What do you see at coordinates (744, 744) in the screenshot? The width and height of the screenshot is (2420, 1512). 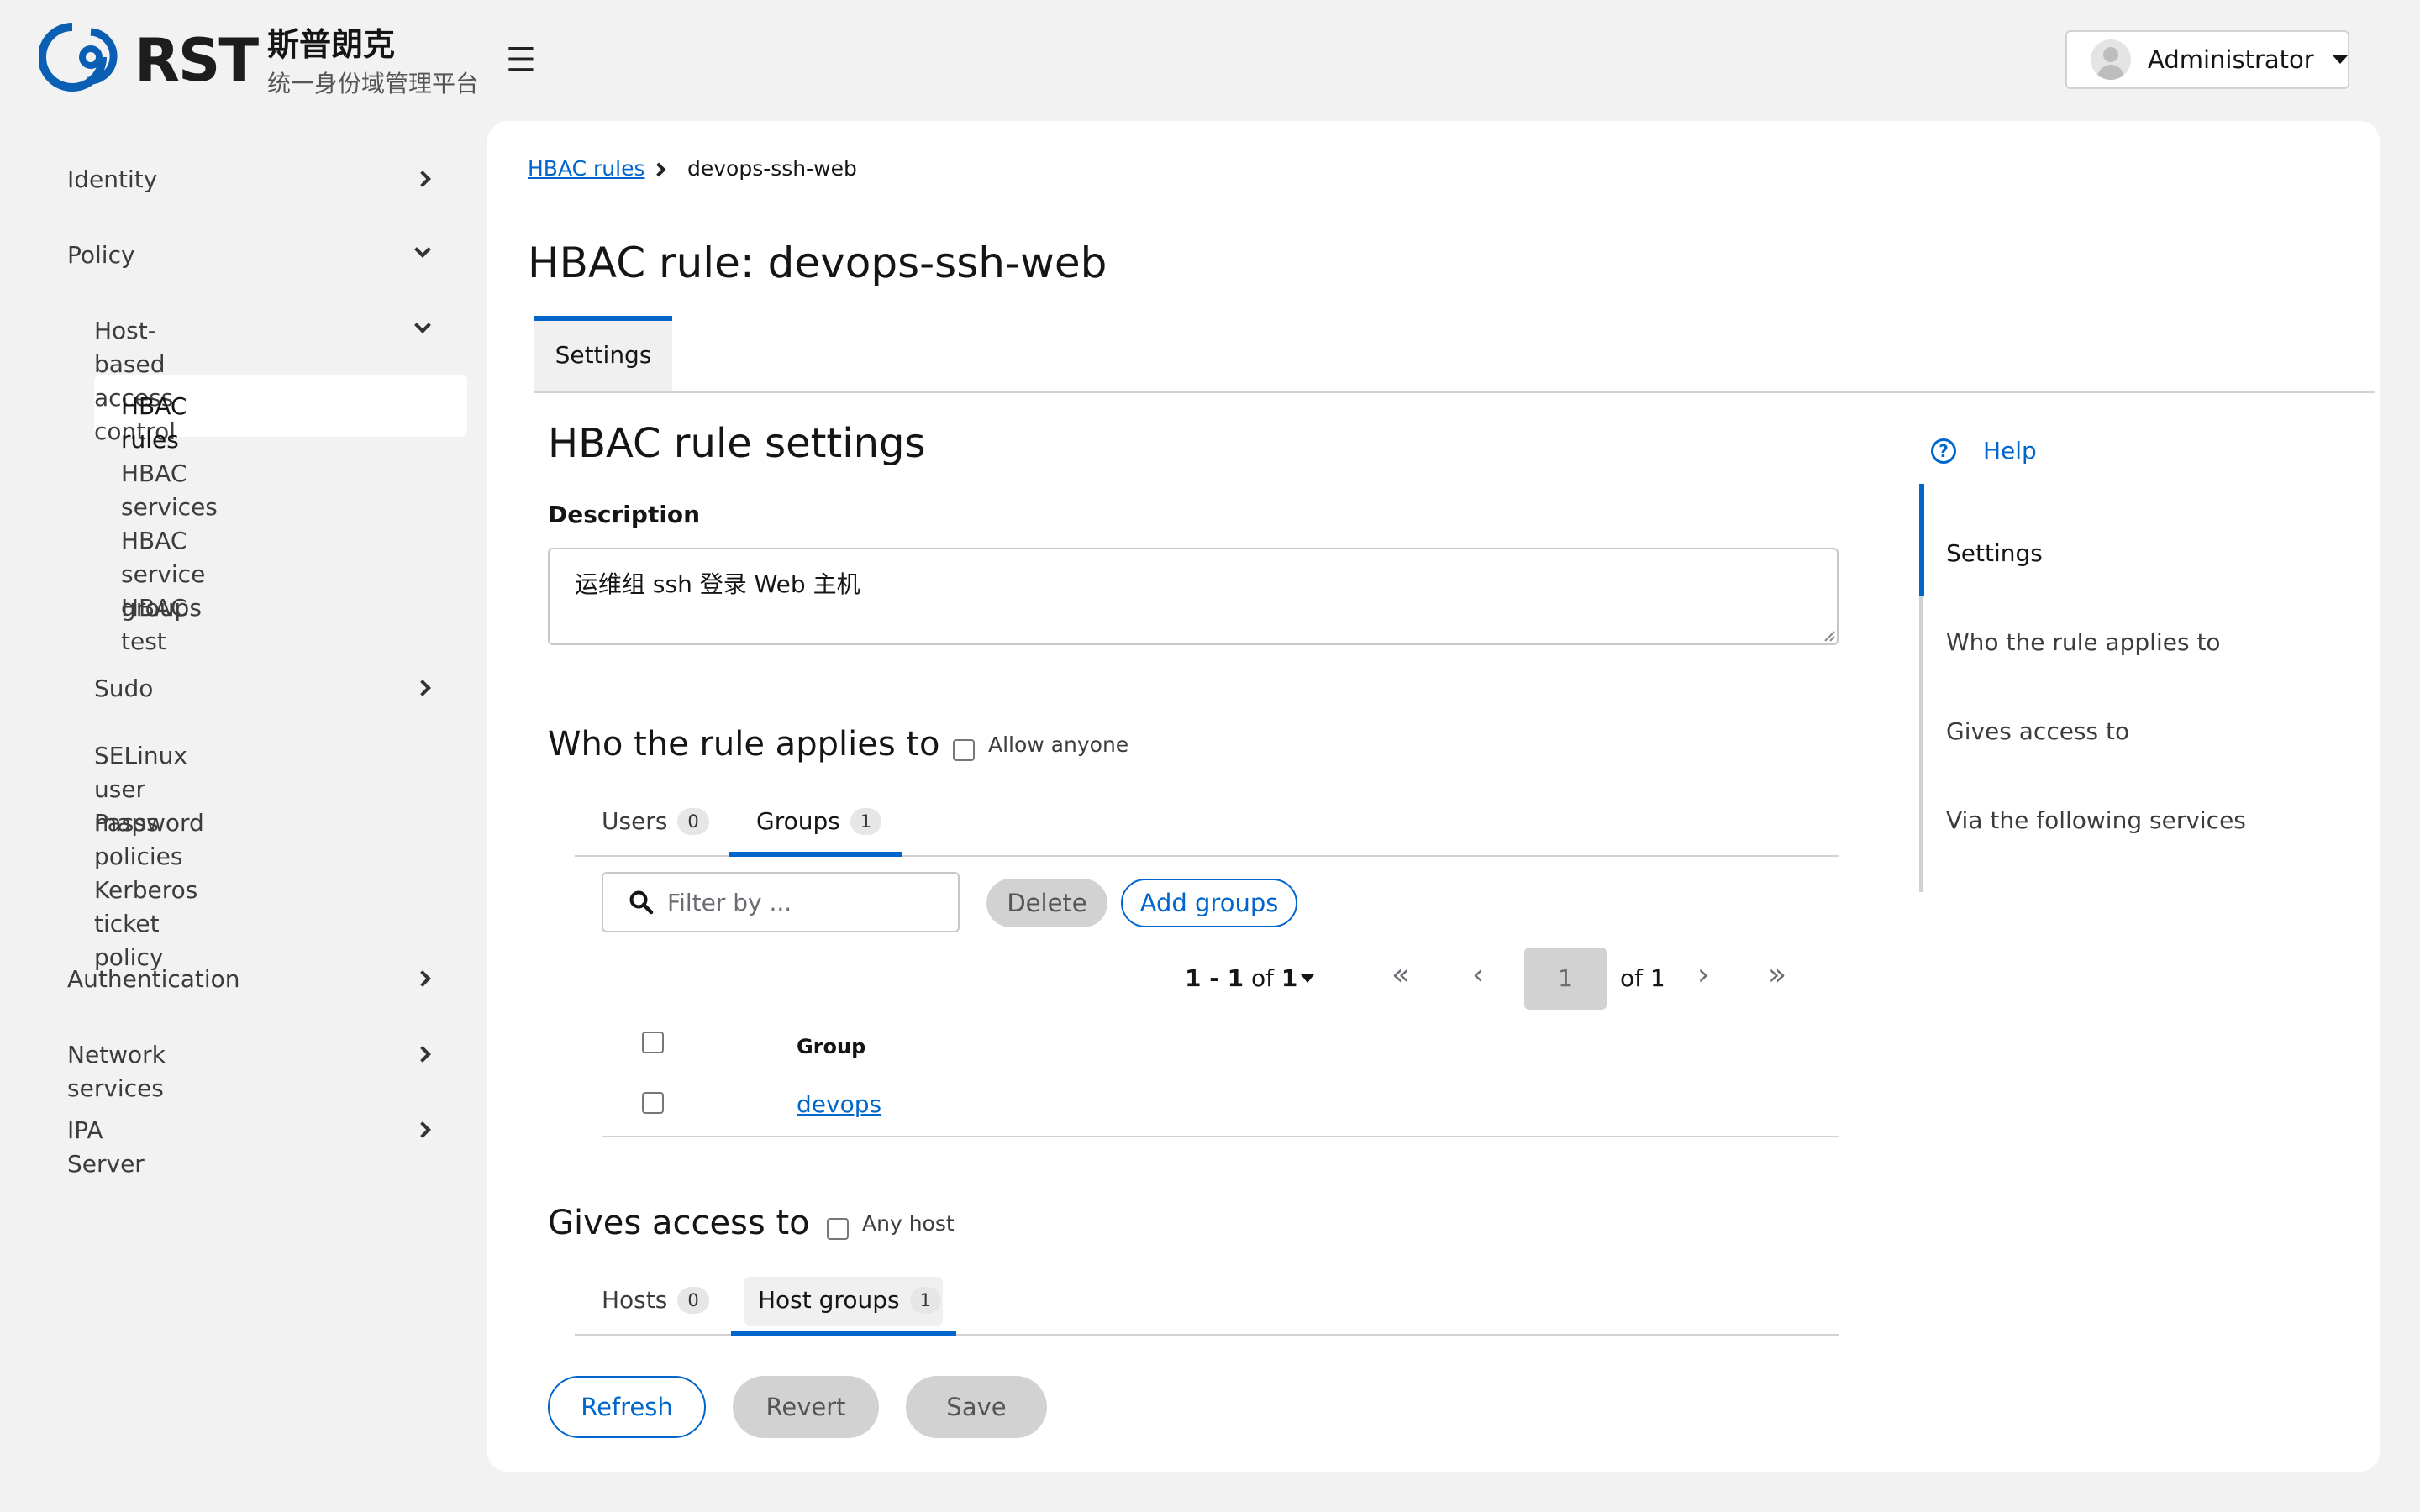 I see `who-section-title: Who the rule applies to` at bounding box center [744, 744].